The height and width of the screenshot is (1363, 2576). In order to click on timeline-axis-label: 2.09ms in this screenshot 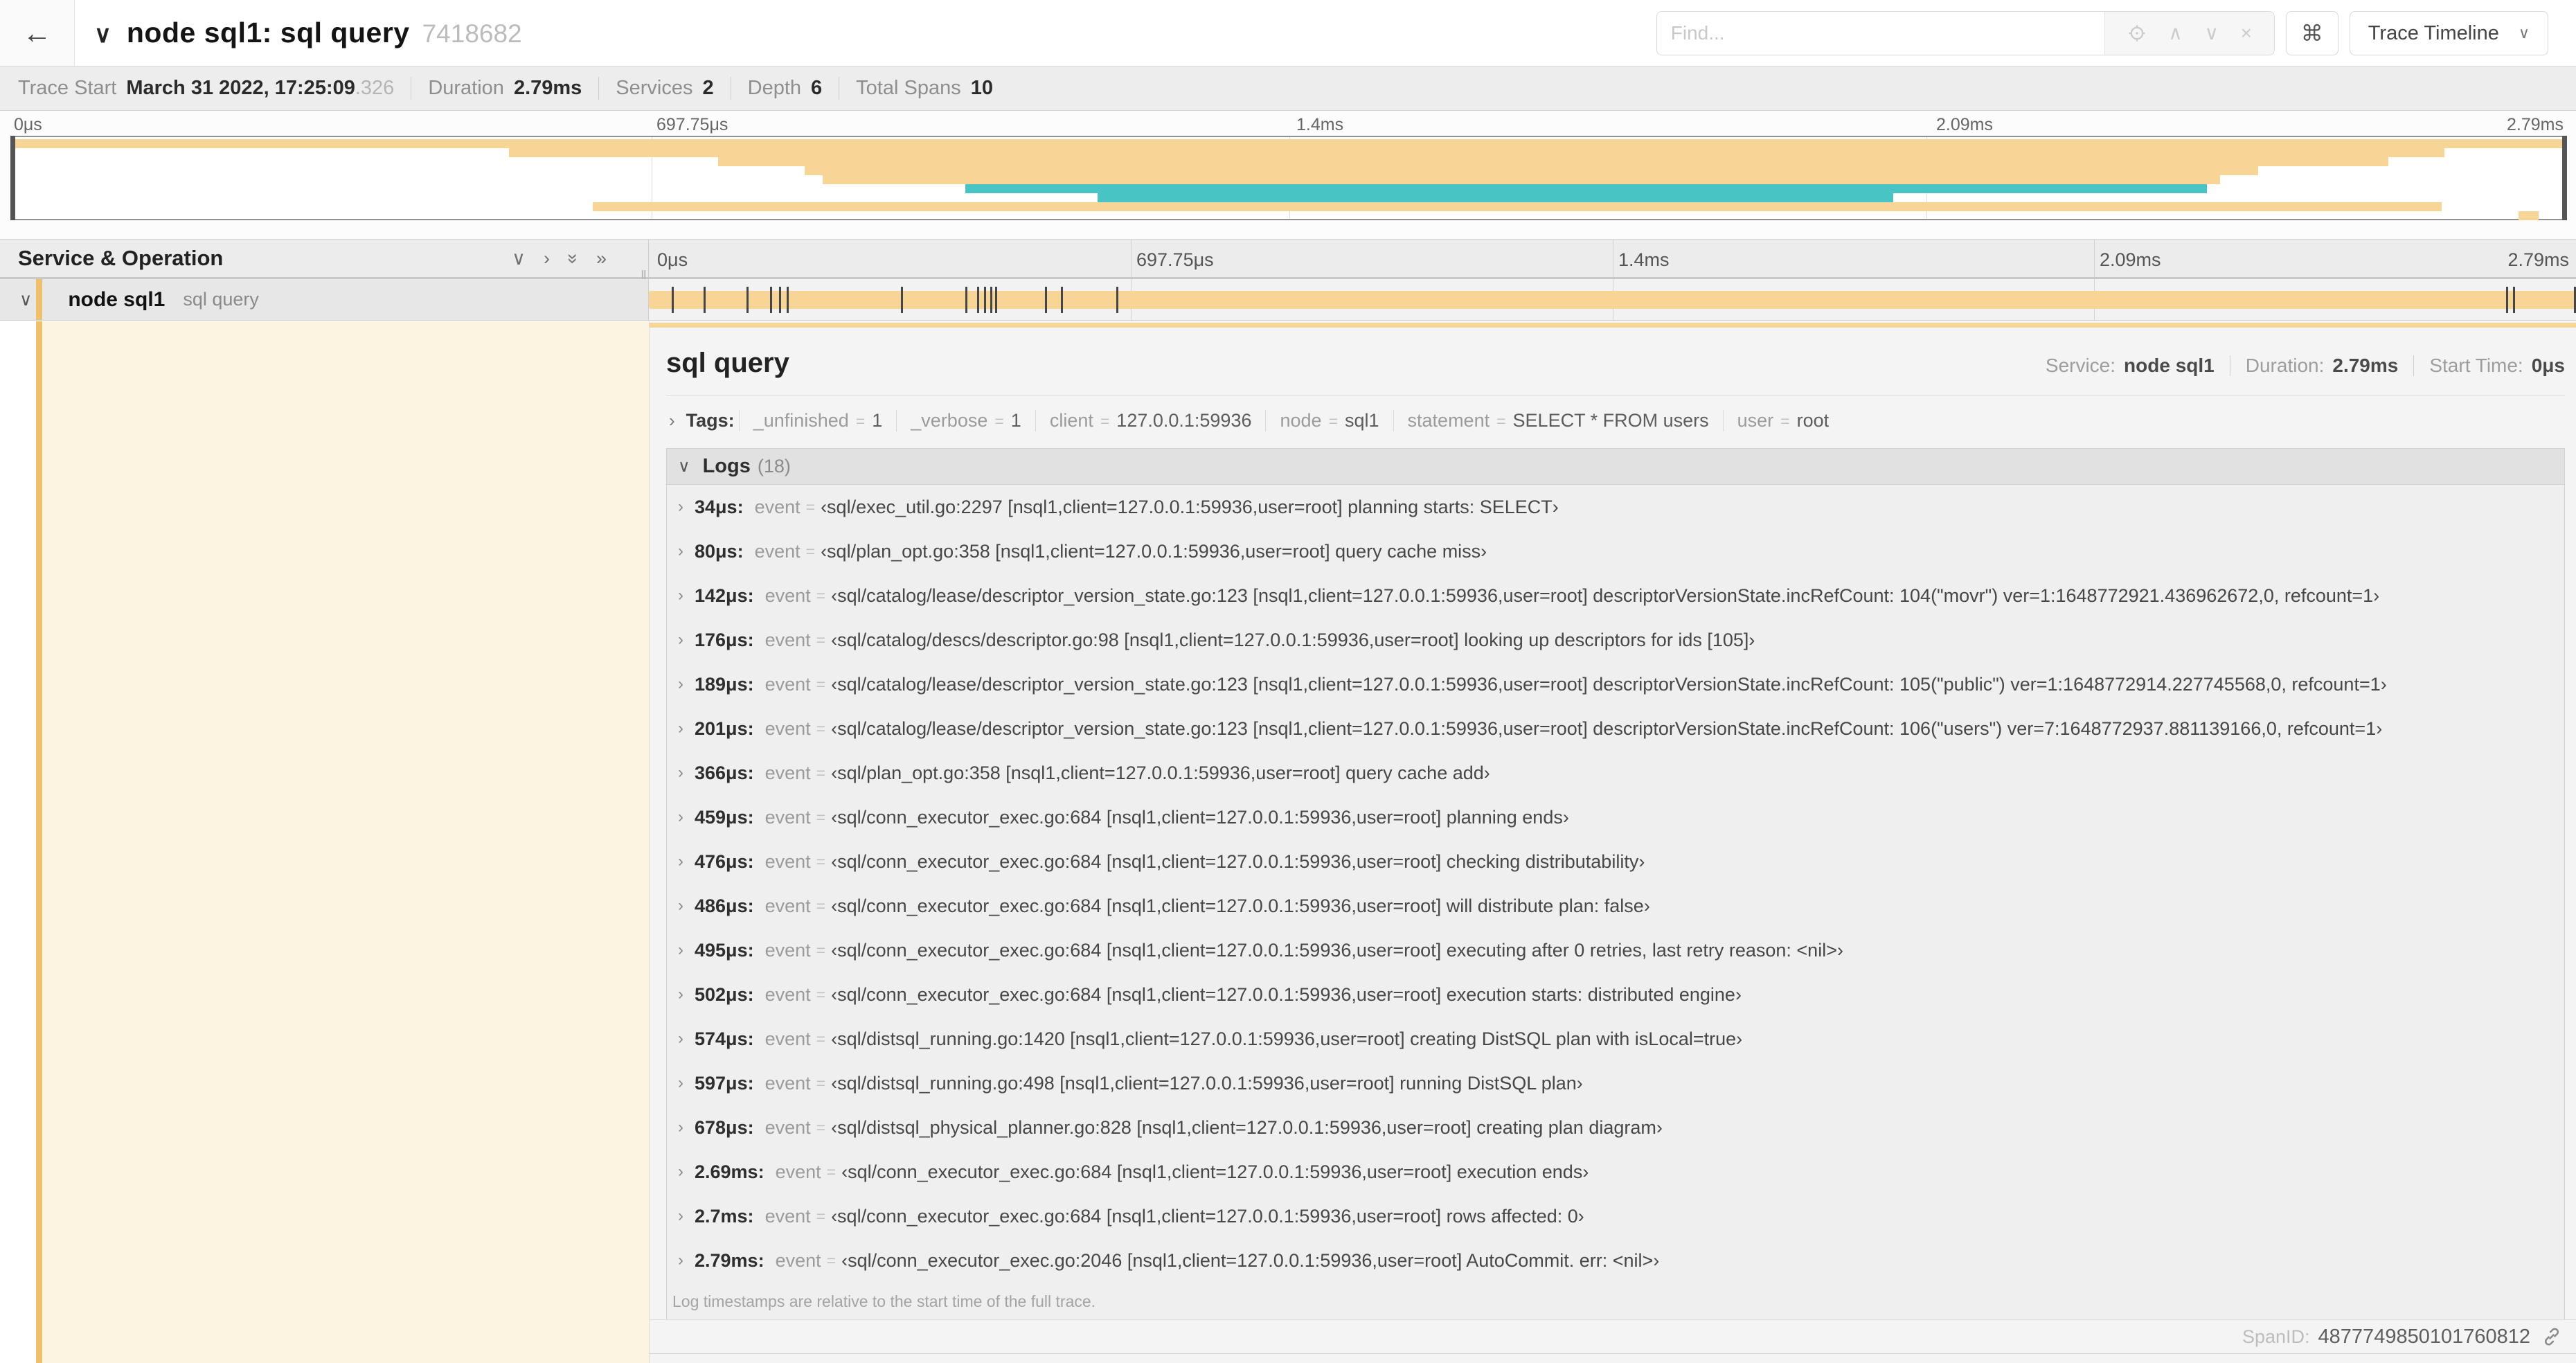, I will do `click(2130, 259)`.